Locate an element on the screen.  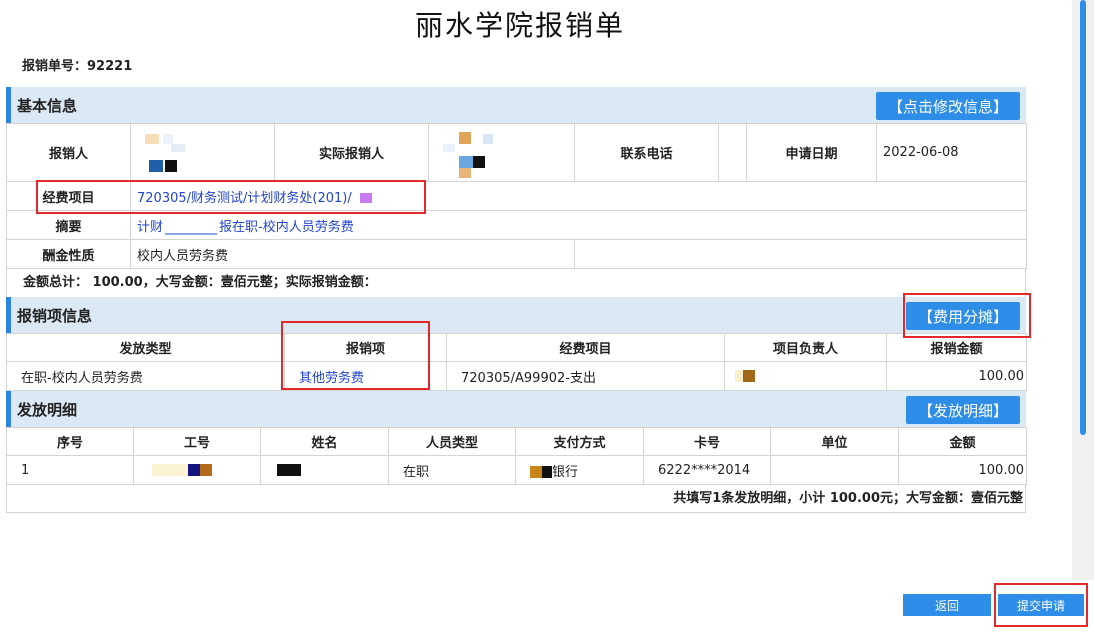
detail-col-seq: 序号 is located at coordinates (70, 441).